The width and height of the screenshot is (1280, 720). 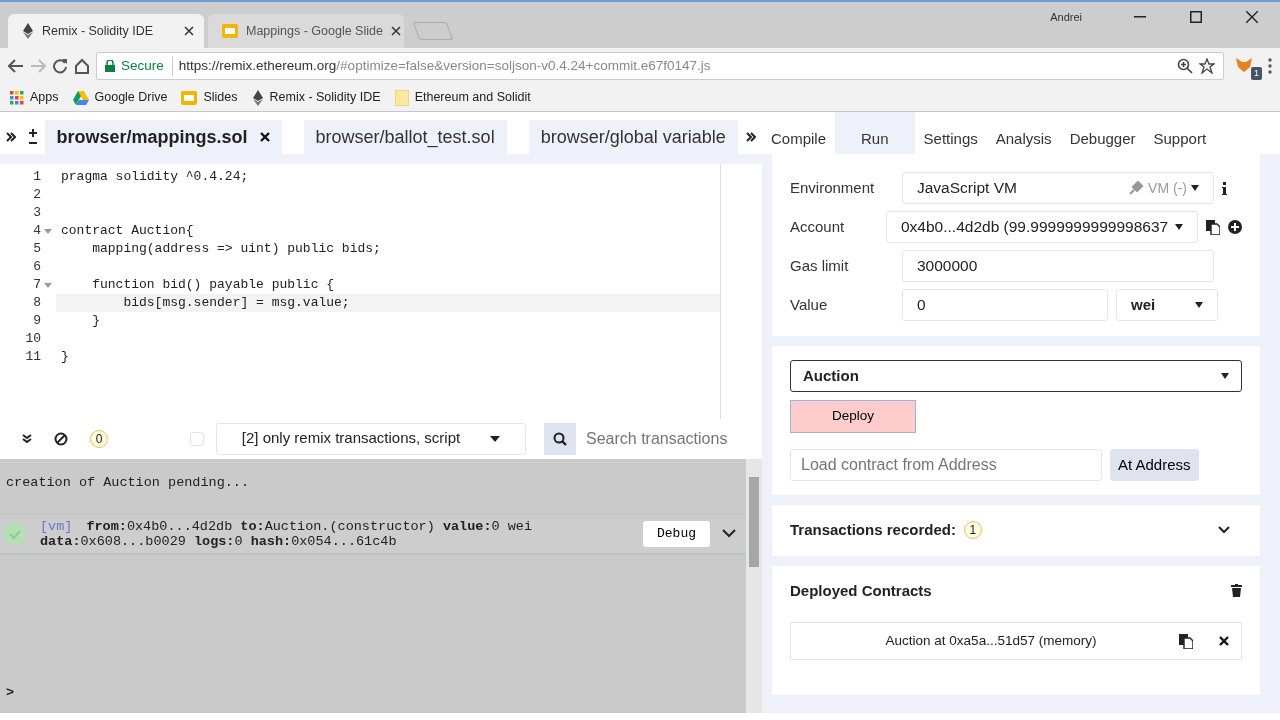 What do you see at coordinates (33, 137) in the screenshot?
I see `plus-minus-icon` at bounding box center [33, 137].